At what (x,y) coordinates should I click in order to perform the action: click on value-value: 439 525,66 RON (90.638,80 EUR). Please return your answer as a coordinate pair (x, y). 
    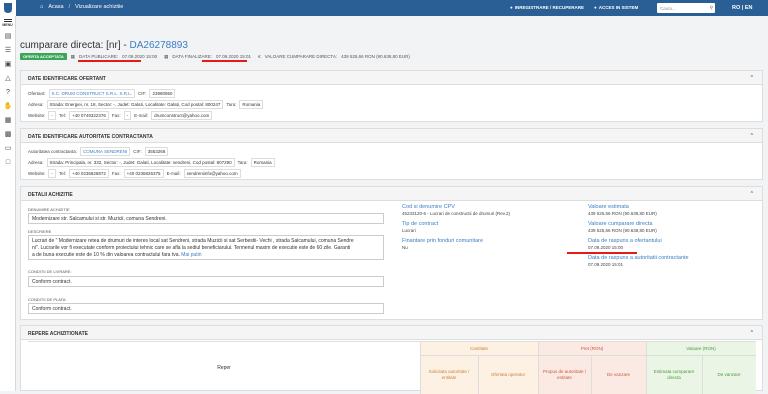
    Looking at the image, I should click on (375, 56).